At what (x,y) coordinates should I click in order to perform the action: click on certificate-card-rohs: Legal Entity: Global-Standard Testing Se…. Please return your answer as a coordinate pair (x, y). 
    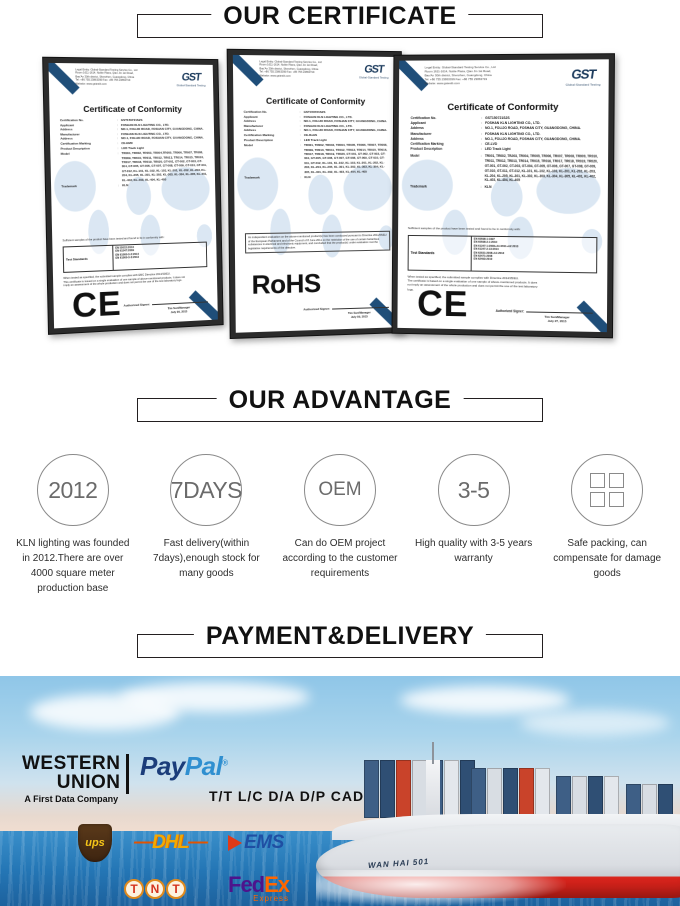
    Looking at the image, I should click on (315, 194).